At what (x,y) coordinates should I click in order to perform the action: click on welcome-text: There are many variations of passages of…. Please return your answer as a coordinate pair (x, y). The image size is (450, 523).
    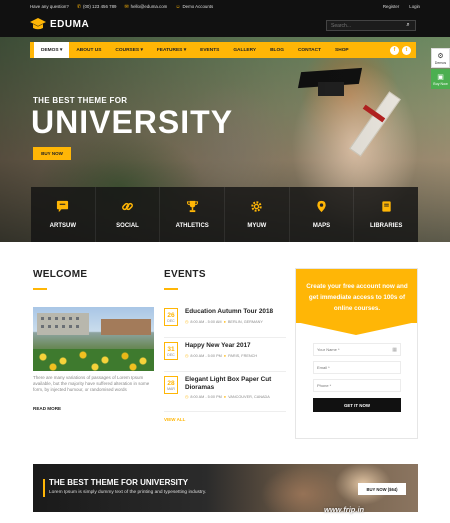
    Looking at the image, I should click on (91, 383).